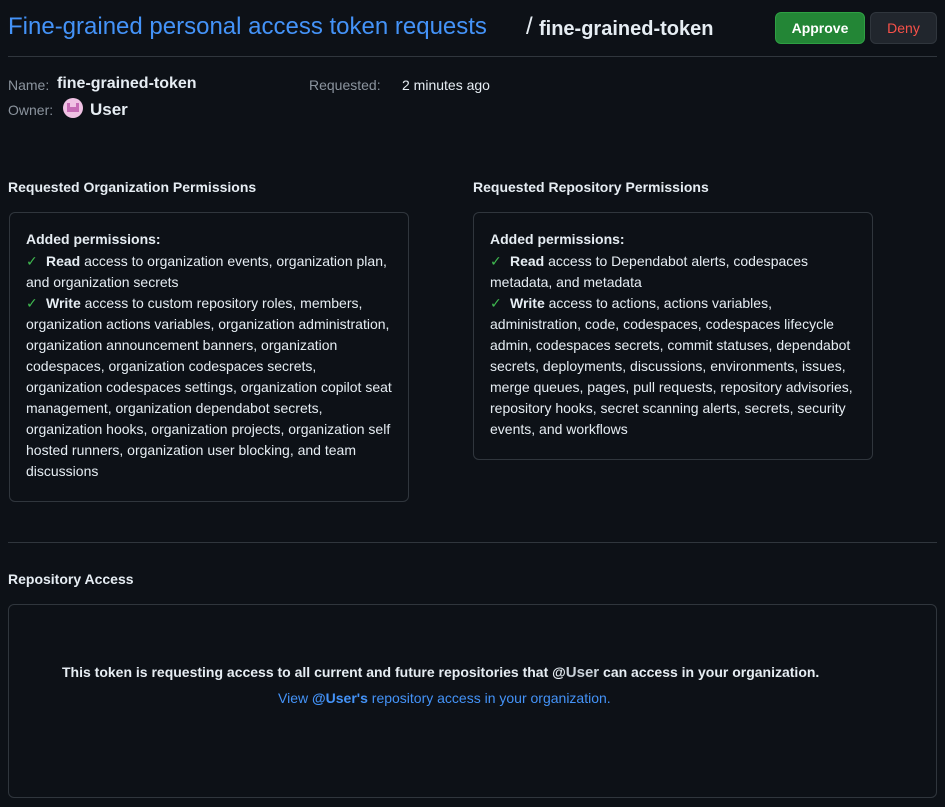 This screenshot has height=807, width=945. Describe the element at coordinates (109, 110) in the screenshot. I see `owner-value: User` at that location.